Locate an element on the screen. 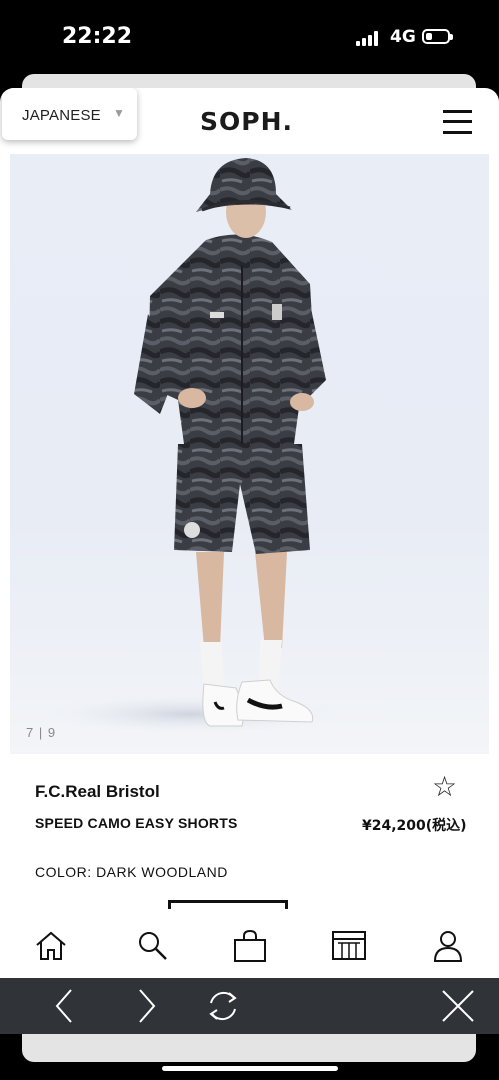 Image resolution: width=499 pixels, height=1080 pixels. refresh-icon is located at coordinates (223, 1006).